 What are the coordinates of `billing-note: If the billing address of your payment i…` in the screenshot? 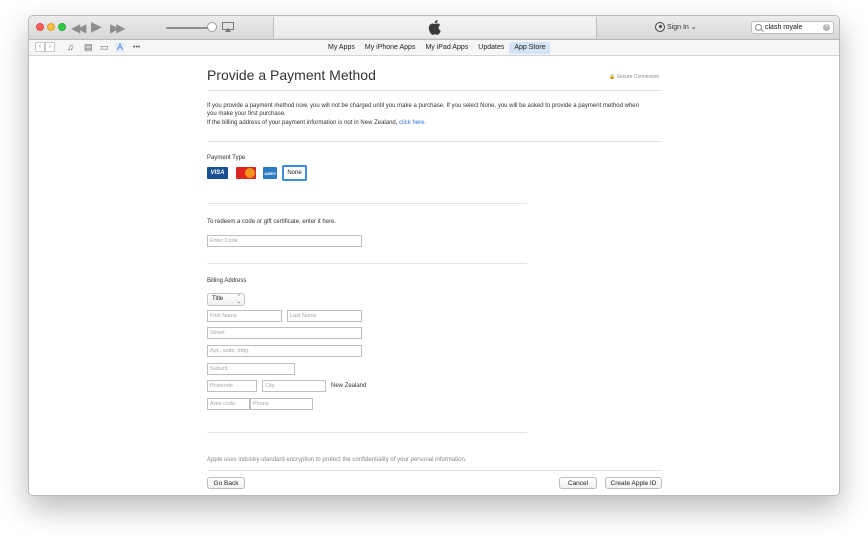 It's located at (427, 123).